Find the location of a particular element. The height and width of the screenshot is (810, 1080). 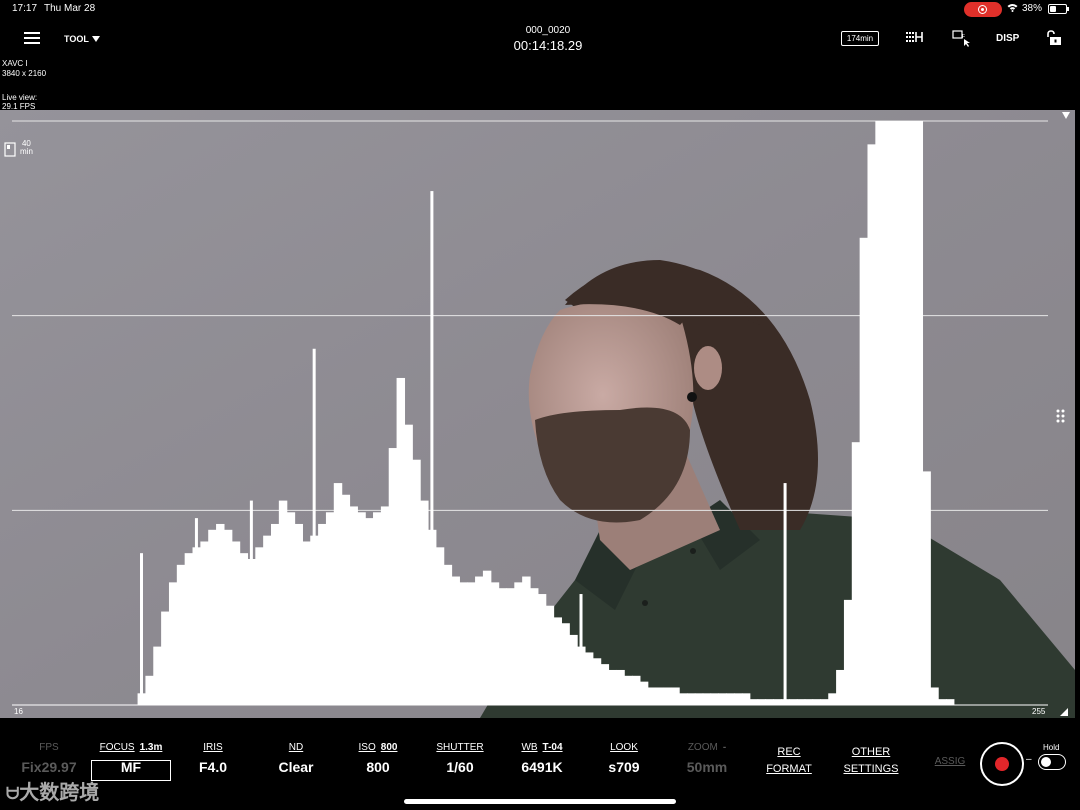

other-settings-line2: SETTINGS is located at coordinates (871, 769).